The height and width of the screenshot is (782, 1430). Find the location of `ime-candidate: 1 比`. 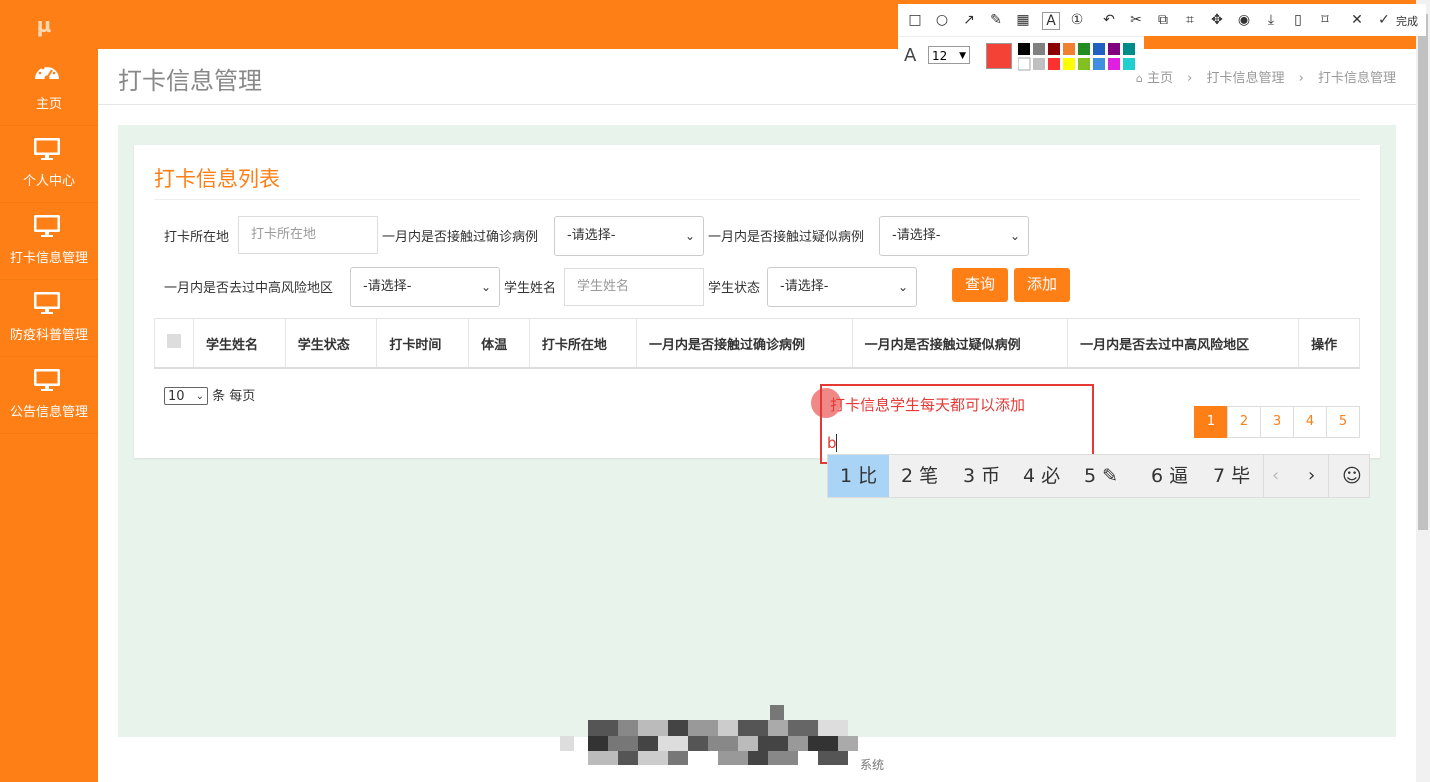

ime-candidate: 1 比 is located at coordinates (858, 476).